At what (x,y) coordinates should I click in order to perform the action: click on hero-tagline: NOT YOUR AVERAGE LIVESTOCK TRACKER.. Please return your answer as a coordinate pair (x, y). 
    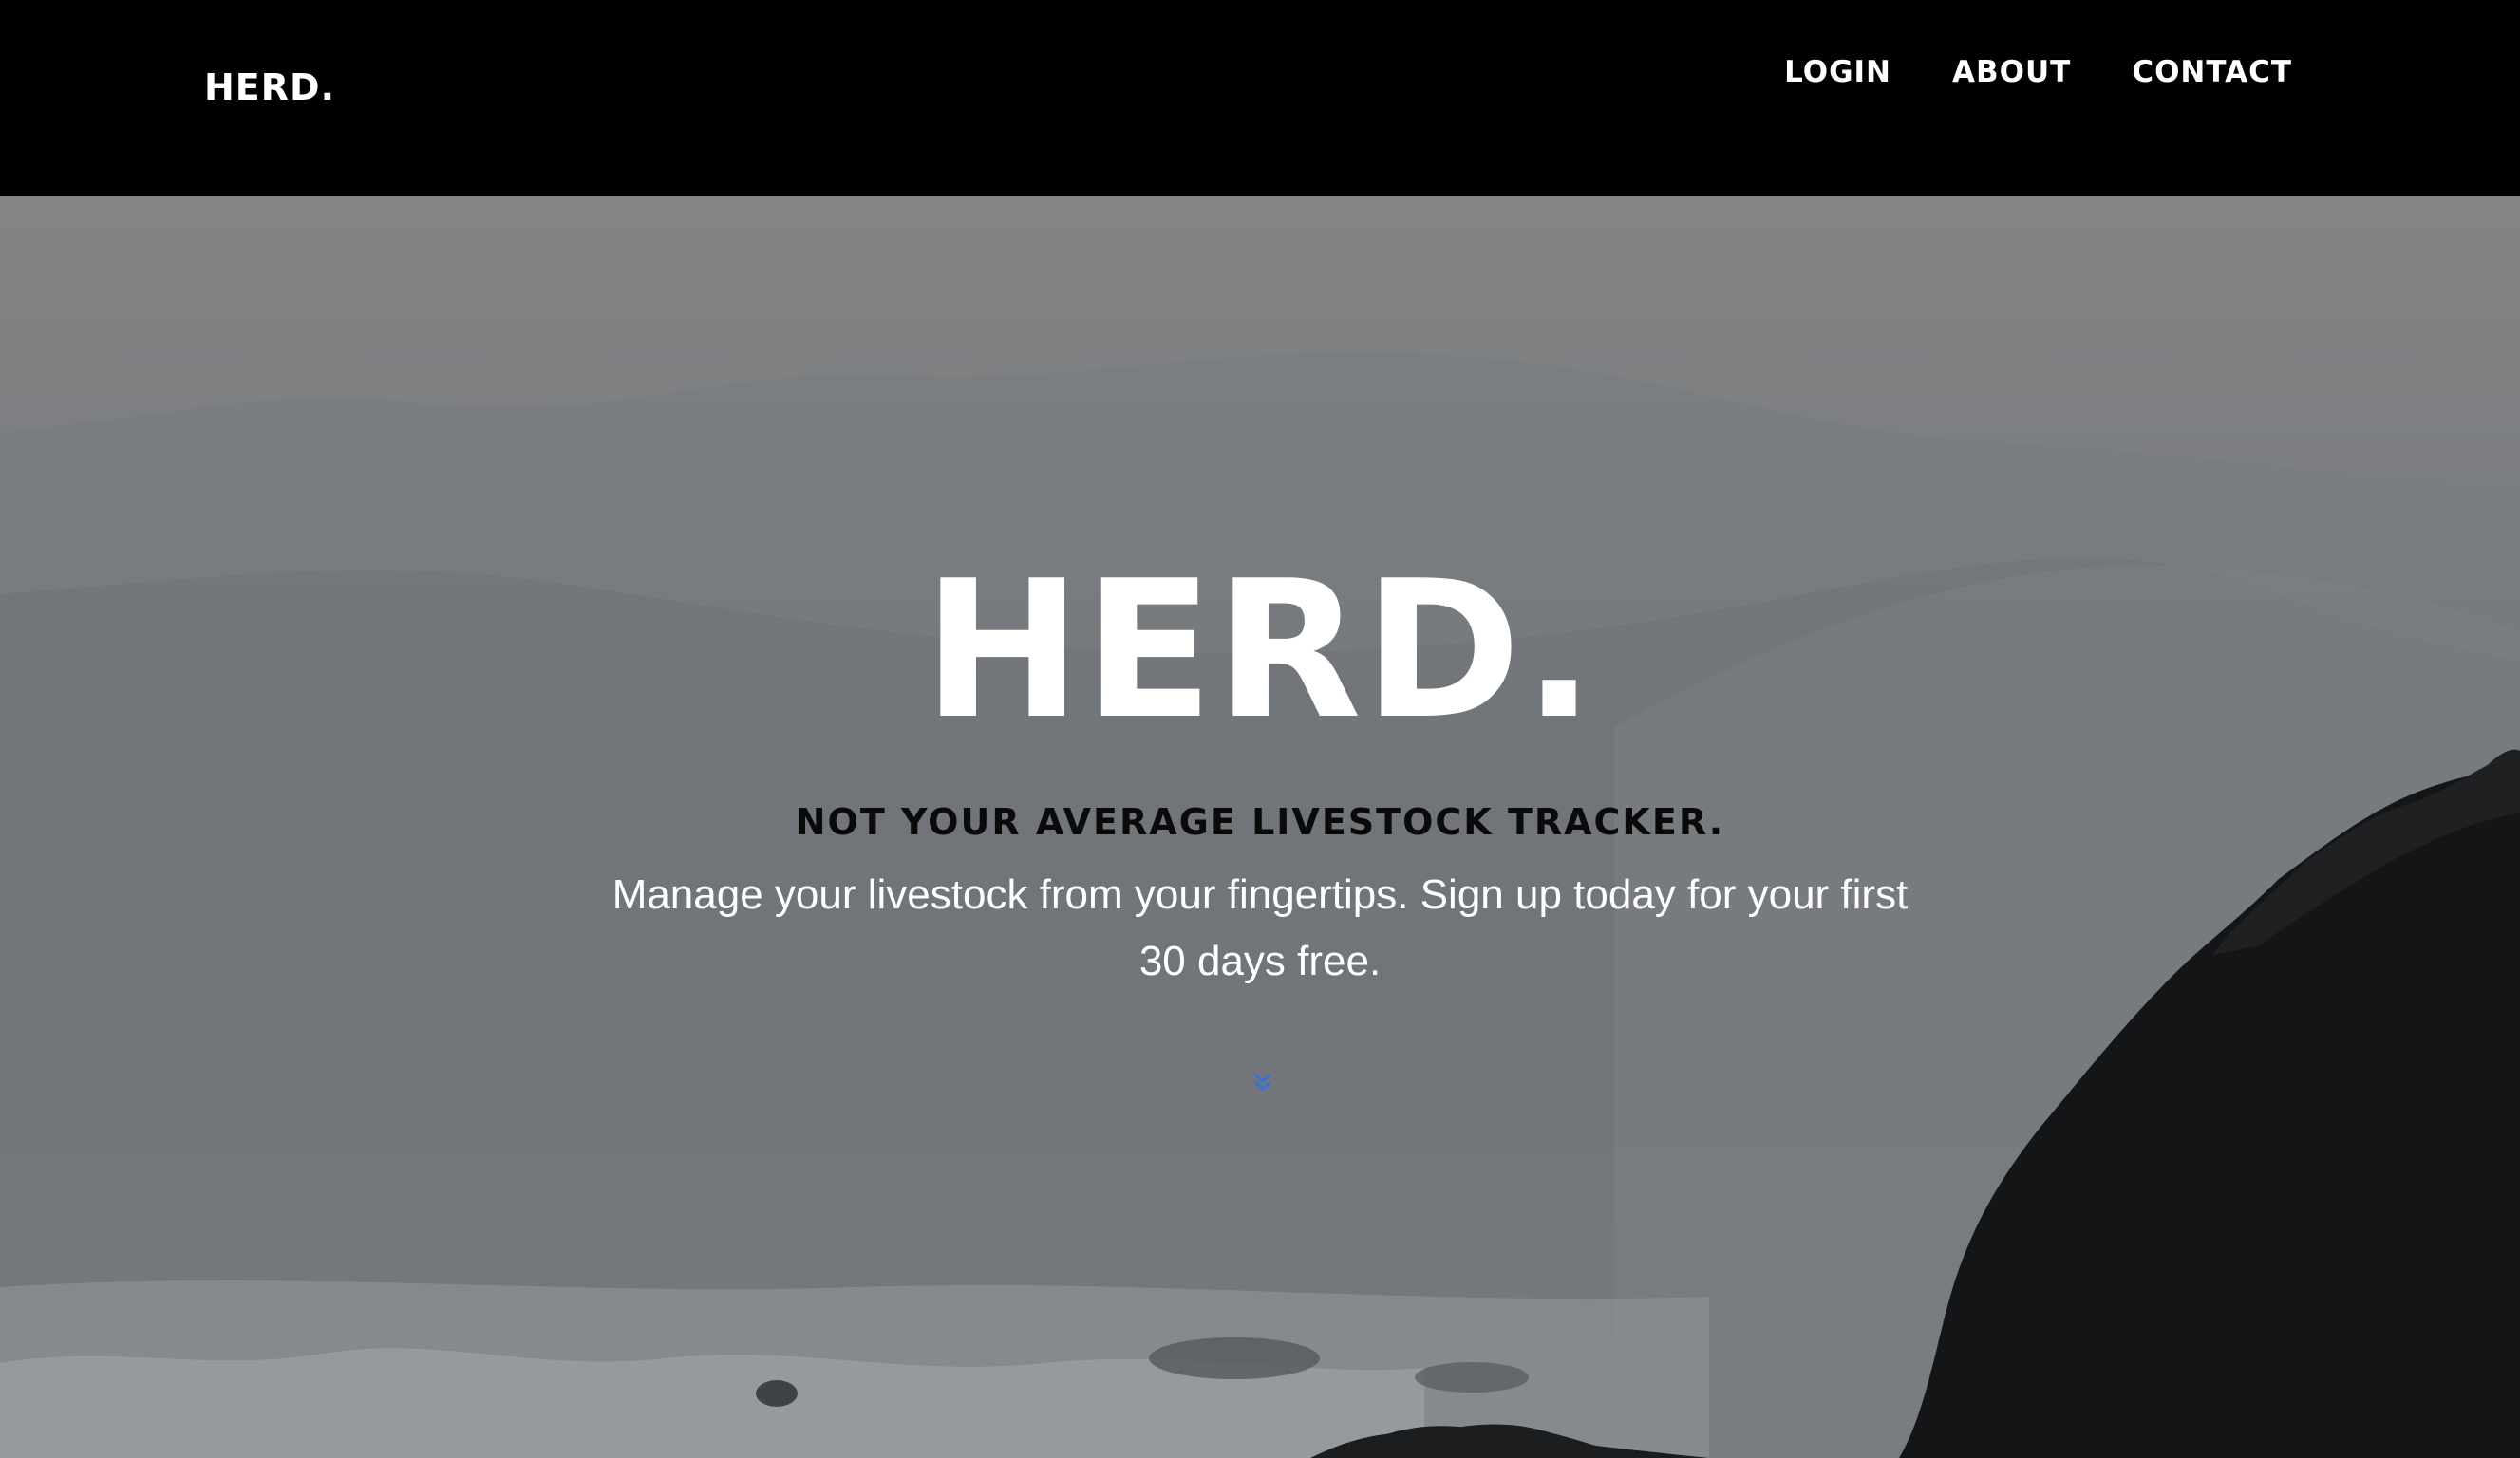
    Looking at the image, I should click on (1260, 822).